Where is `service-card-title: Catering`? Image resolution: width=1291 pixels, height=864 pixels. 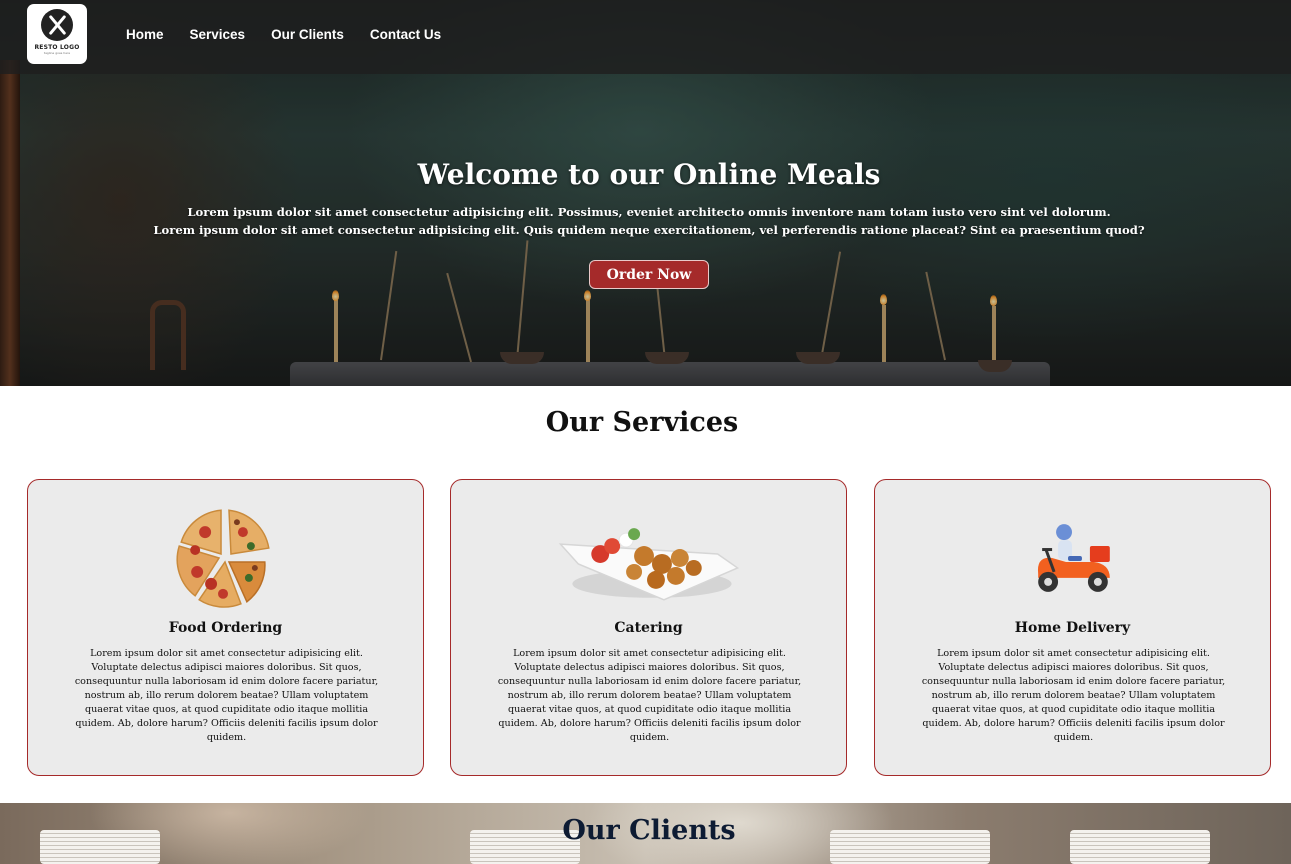 service-card-title: Catering is located at coordinates (648, 628).